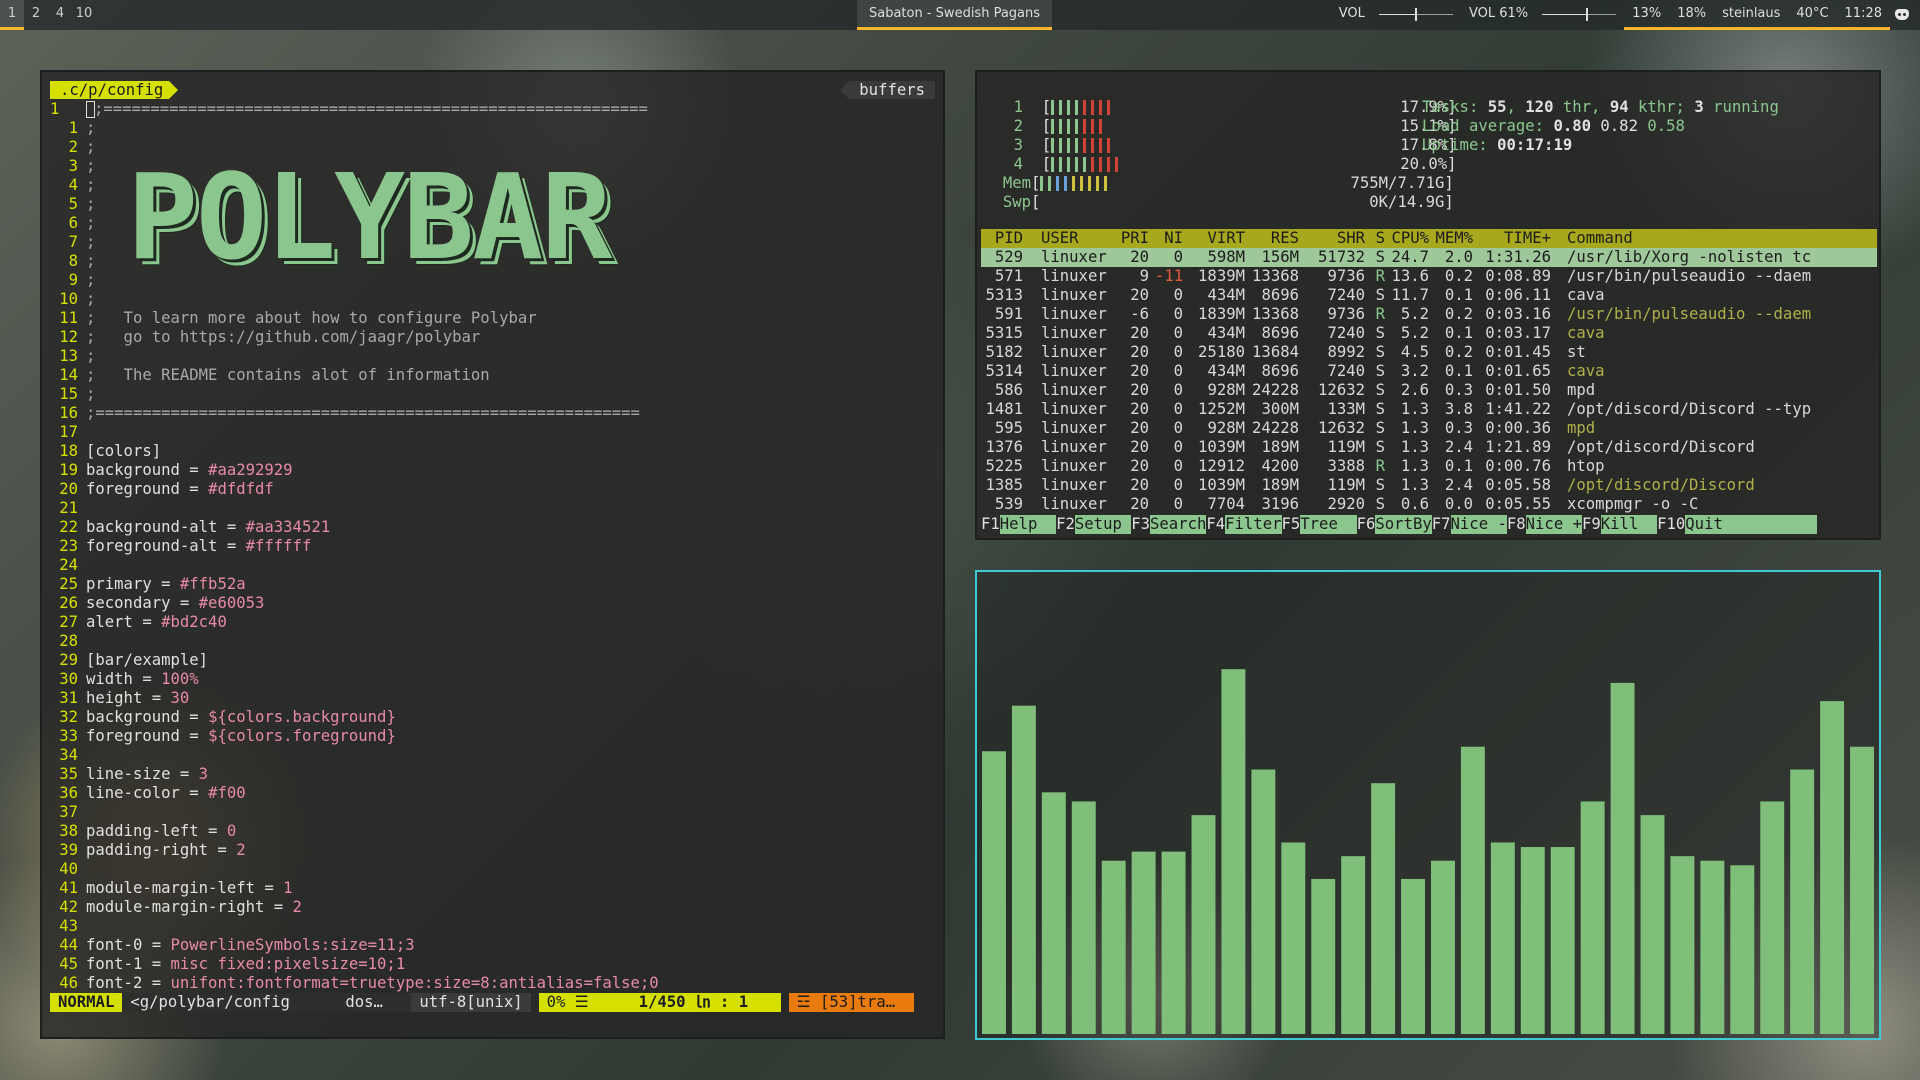  Describe the element at coordinates (1065, 524) in the screenshot. I see `fkey-f2: F2` at that location.